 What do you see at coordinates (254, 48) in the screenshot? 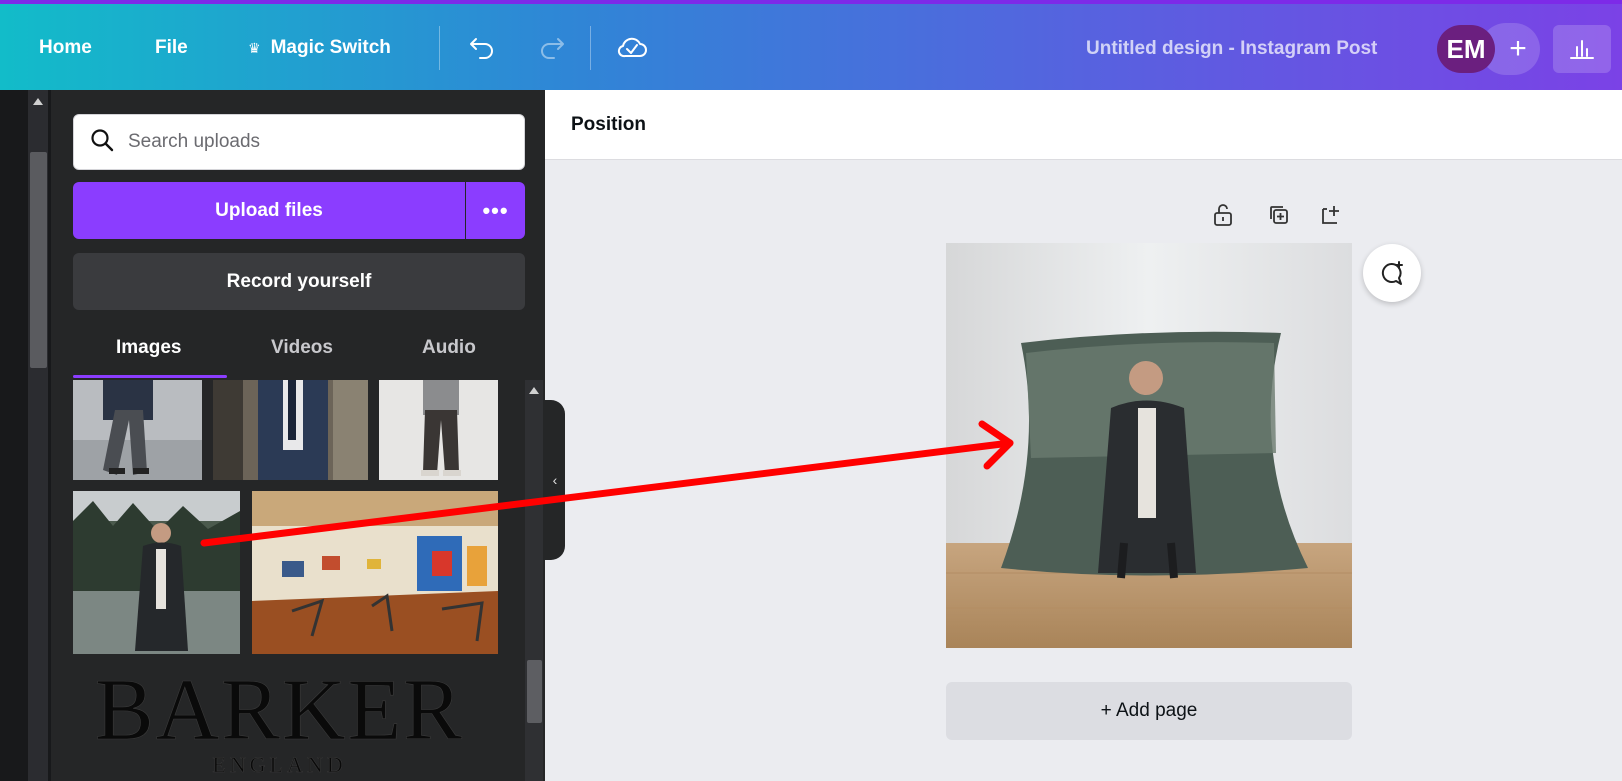
I see `crown-icon: ♛` at bounding box center [254, 48].